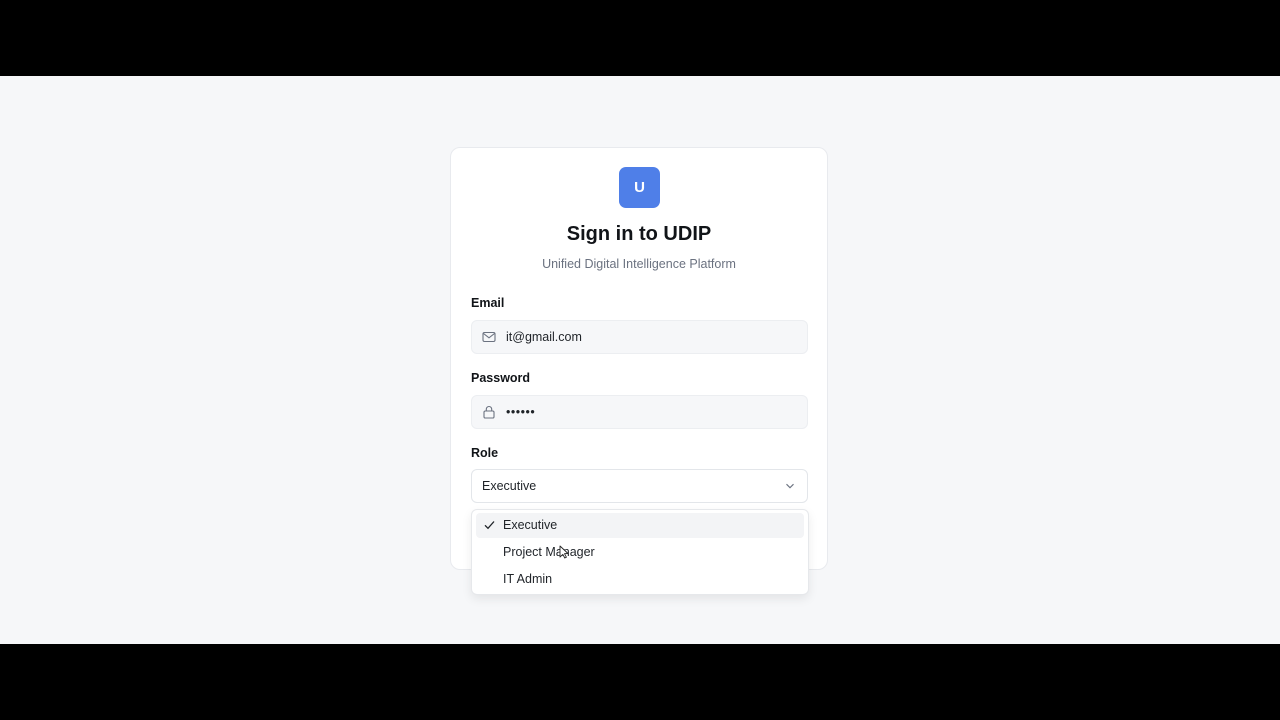 This screenshot has height=720, width=1280. I want to click on logo-letter: U, so click(639, 187).